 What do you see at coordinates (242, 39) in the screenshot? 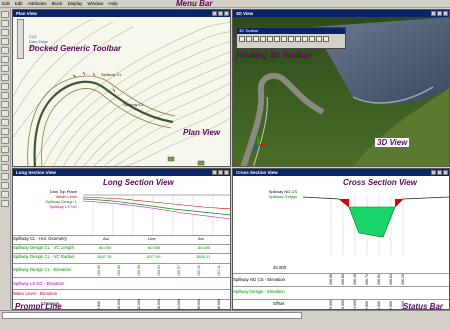
I see `rotate-icon` at bounding box center [242, 39].